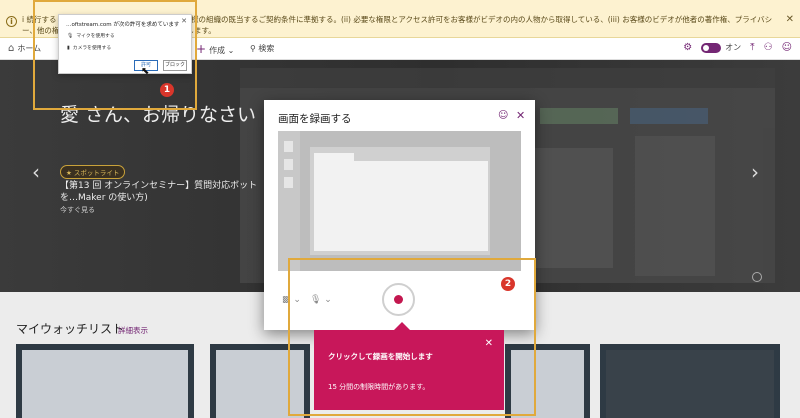 The width and height of the screenshot is (800, 418). I want to click on watch-now-link: 今すぐ見る, so click(77, 210).